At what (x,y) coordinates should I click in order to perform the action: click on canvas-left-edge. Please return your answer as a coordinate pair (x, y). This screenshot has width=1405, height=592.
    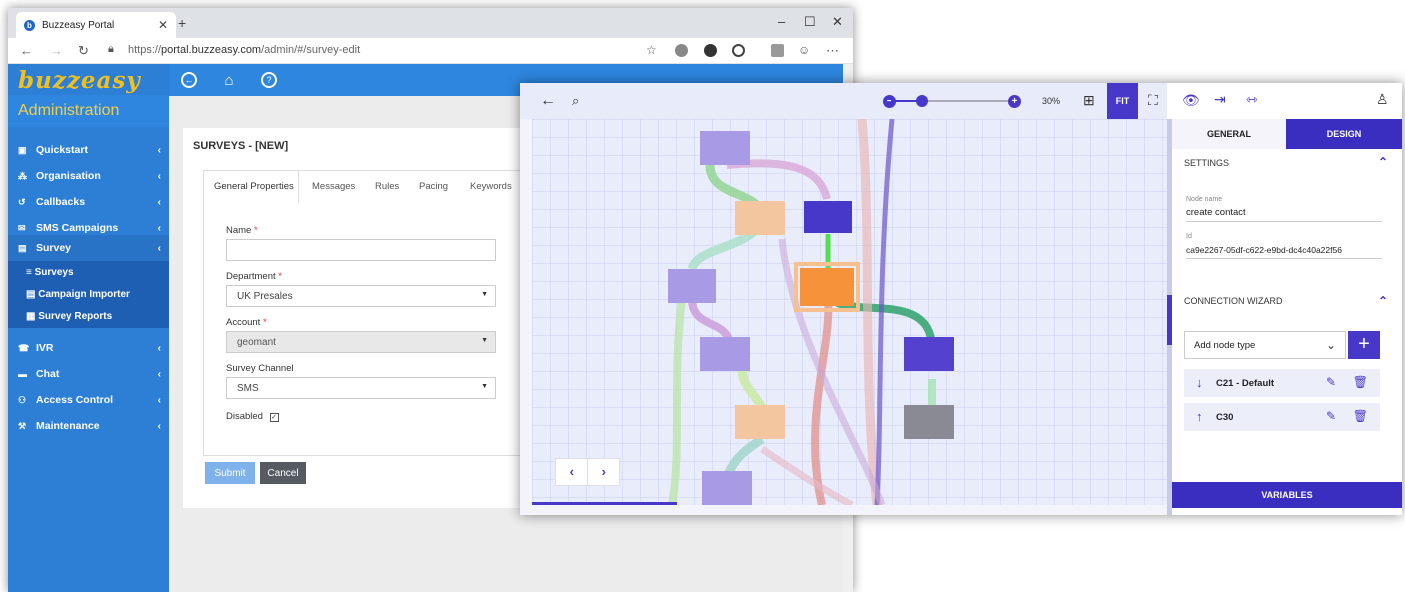
    Looking at the image, I should click on (526, 317).